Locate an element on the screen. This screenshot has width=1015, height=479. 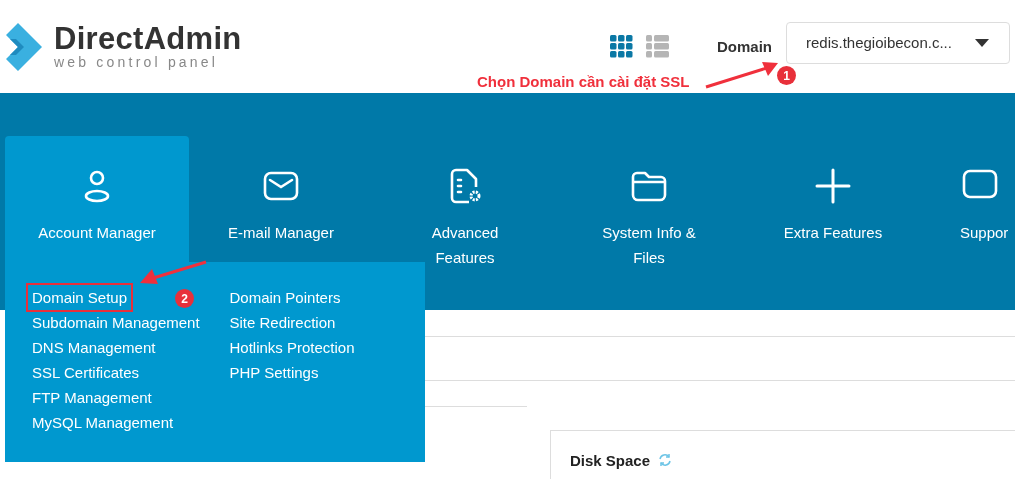
logo-tagline: web control panel is located at coordinates (137, 62).